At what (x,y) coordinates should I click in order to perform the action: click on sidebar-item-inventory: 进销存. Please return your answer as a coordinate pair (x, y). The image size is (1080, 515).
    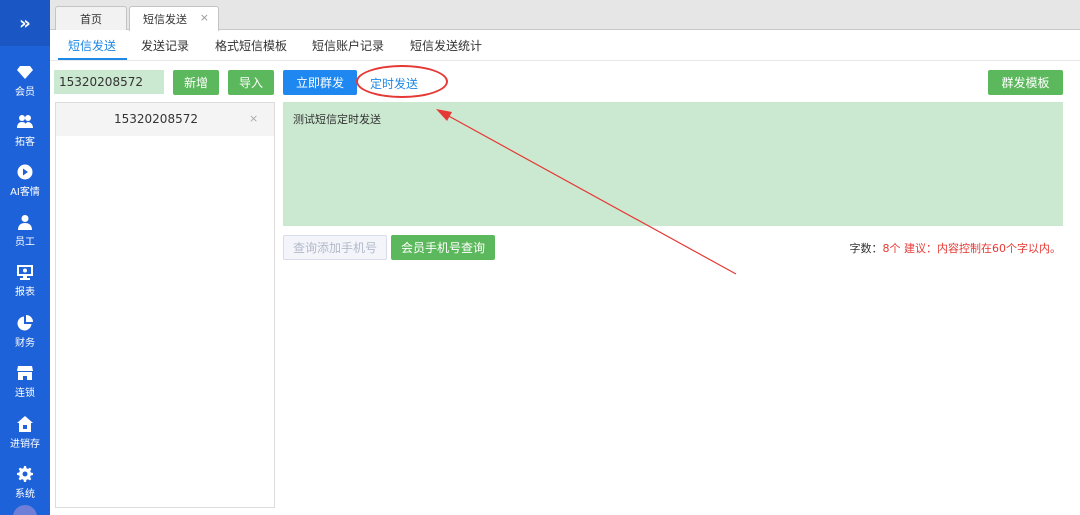
    Looking at the image, I should click on (25, 433).